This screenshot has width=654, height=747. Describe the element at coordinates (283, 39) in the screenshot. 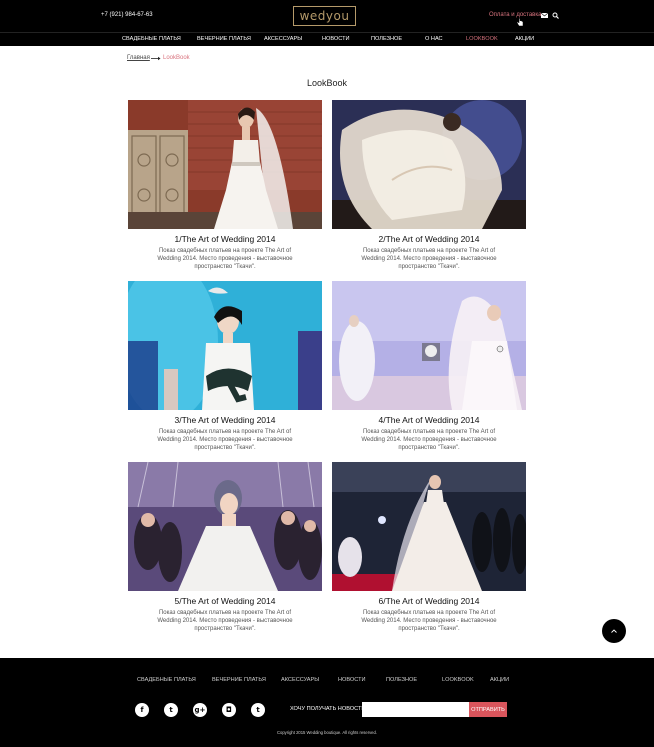

I see `nav-item-accessories: АКСЕССУАРЫ` at that location.